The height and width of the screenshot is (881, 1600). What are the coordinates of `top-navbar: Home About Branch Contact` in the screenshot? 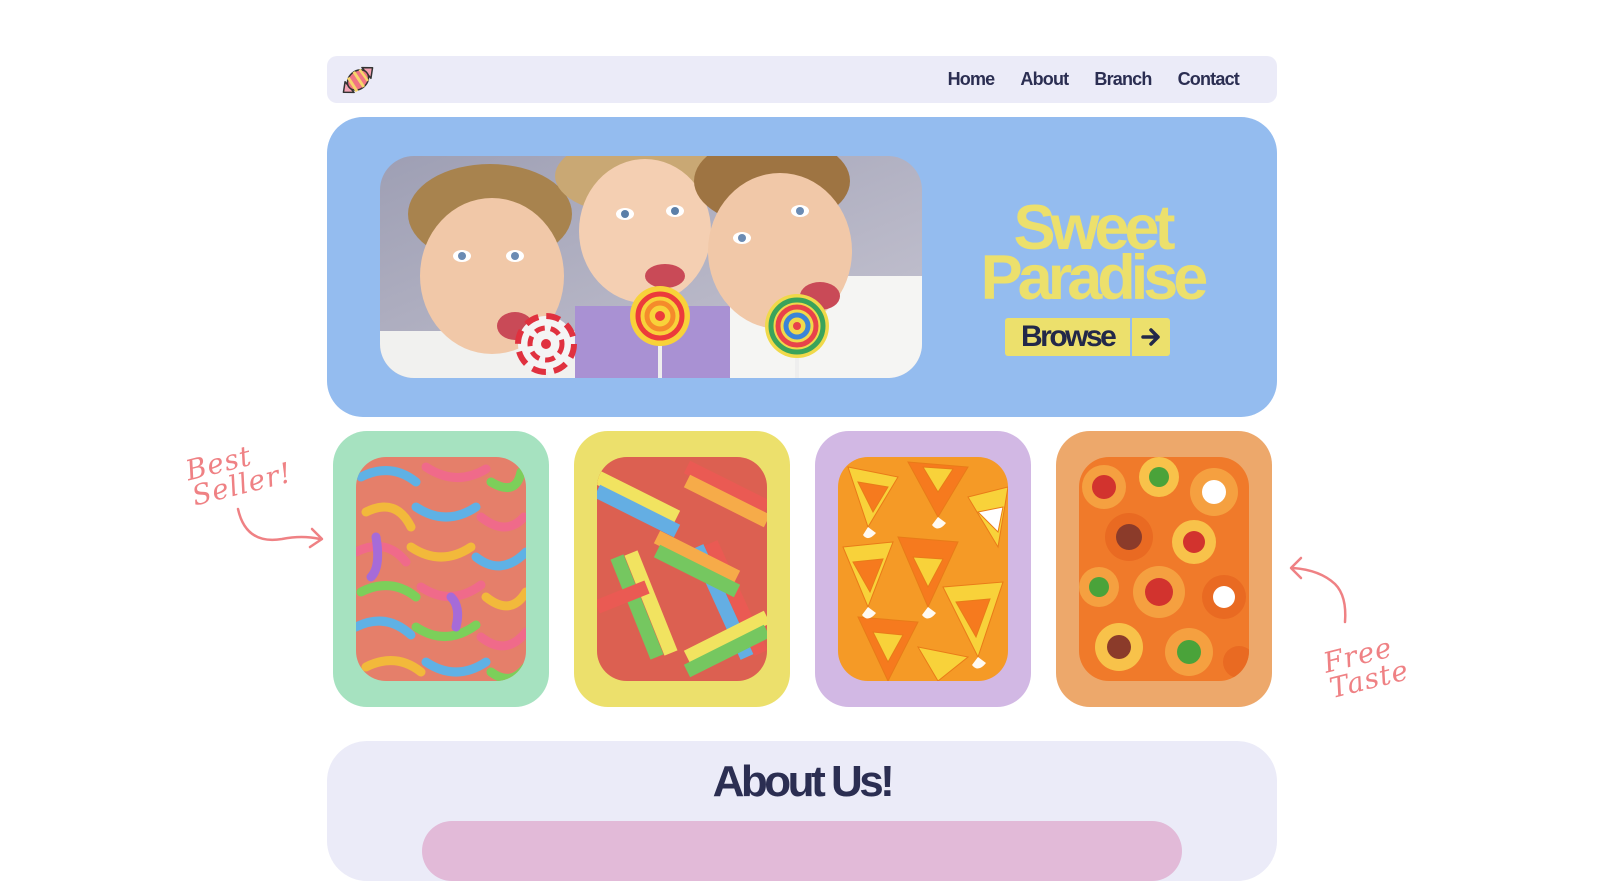 It's located at (802, 79).